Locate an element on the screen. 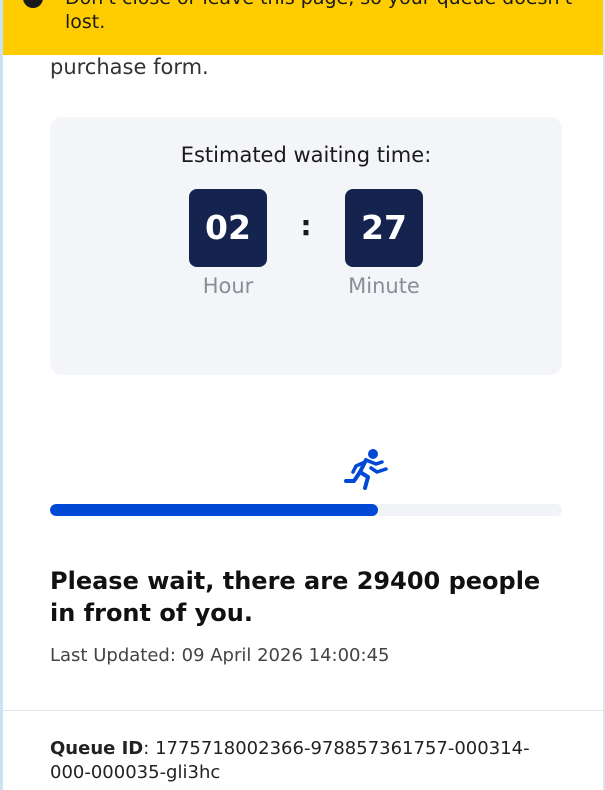 Image resolution: width=605 pixels, height=790 pixels. info-icon is located at coordinates (33, 4).